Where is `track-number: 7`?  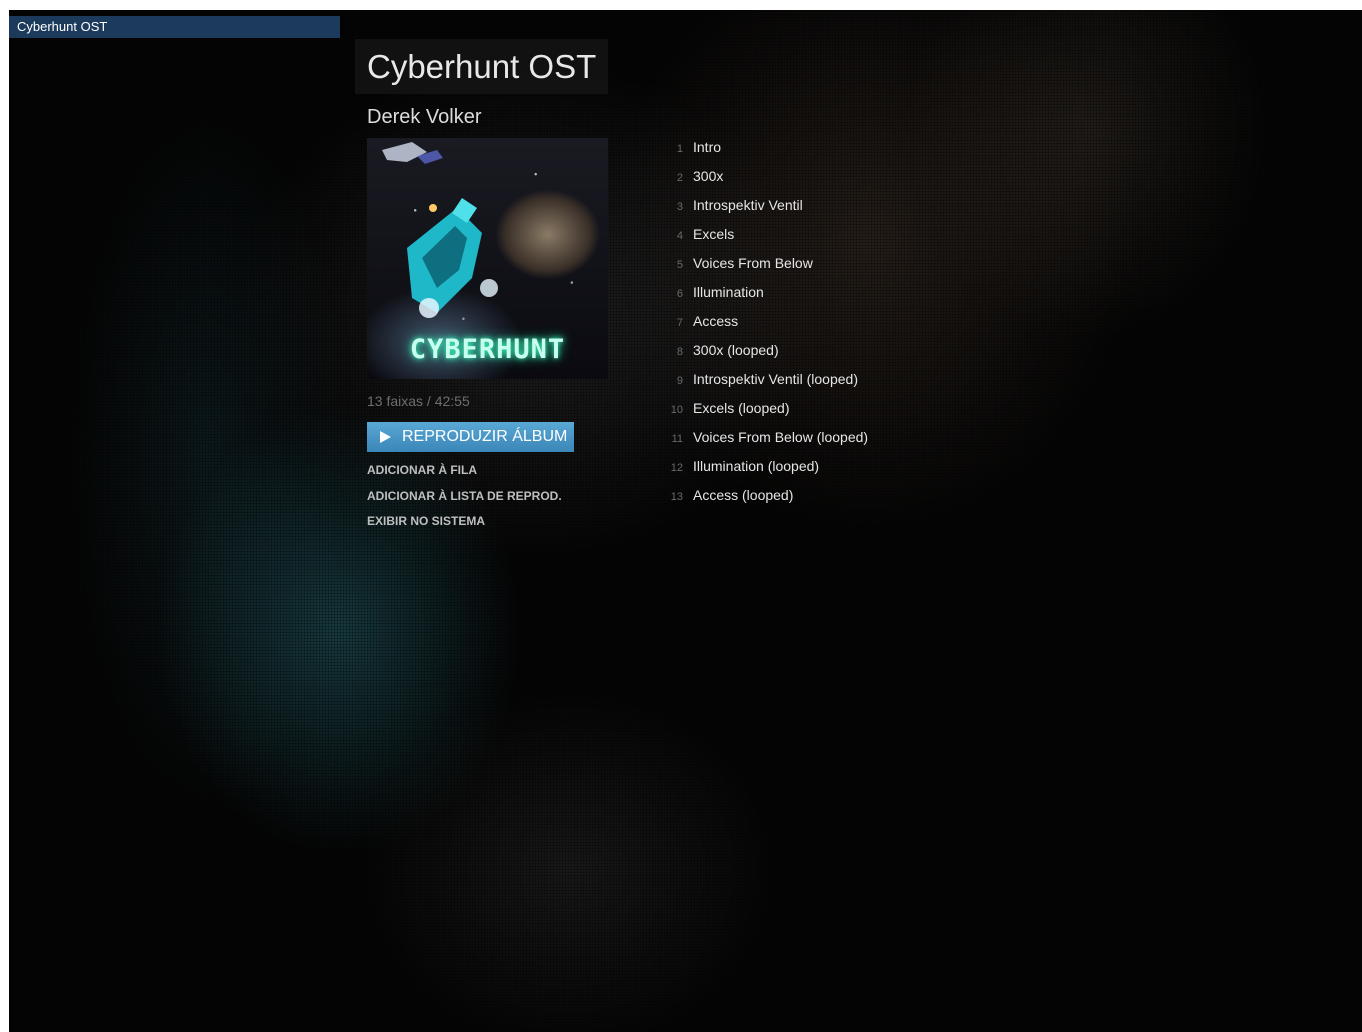
track-number: 7 is located at coordinates (679, 323).